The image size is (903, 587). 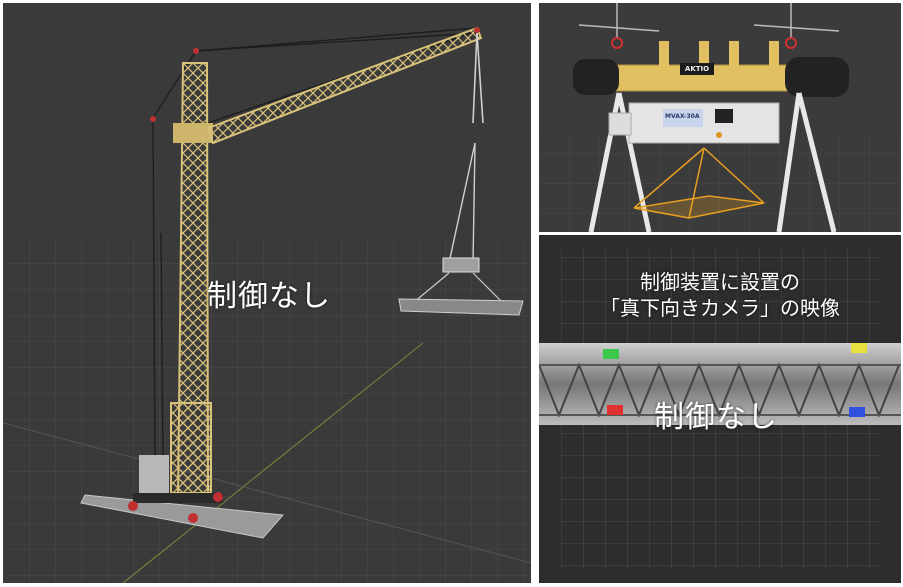 What do you see at coordinates (720, 308) in the screenshot?
I see `camera-caption-line2: 「真下向きカメラ」の映像` at bounding box center [720, 308].